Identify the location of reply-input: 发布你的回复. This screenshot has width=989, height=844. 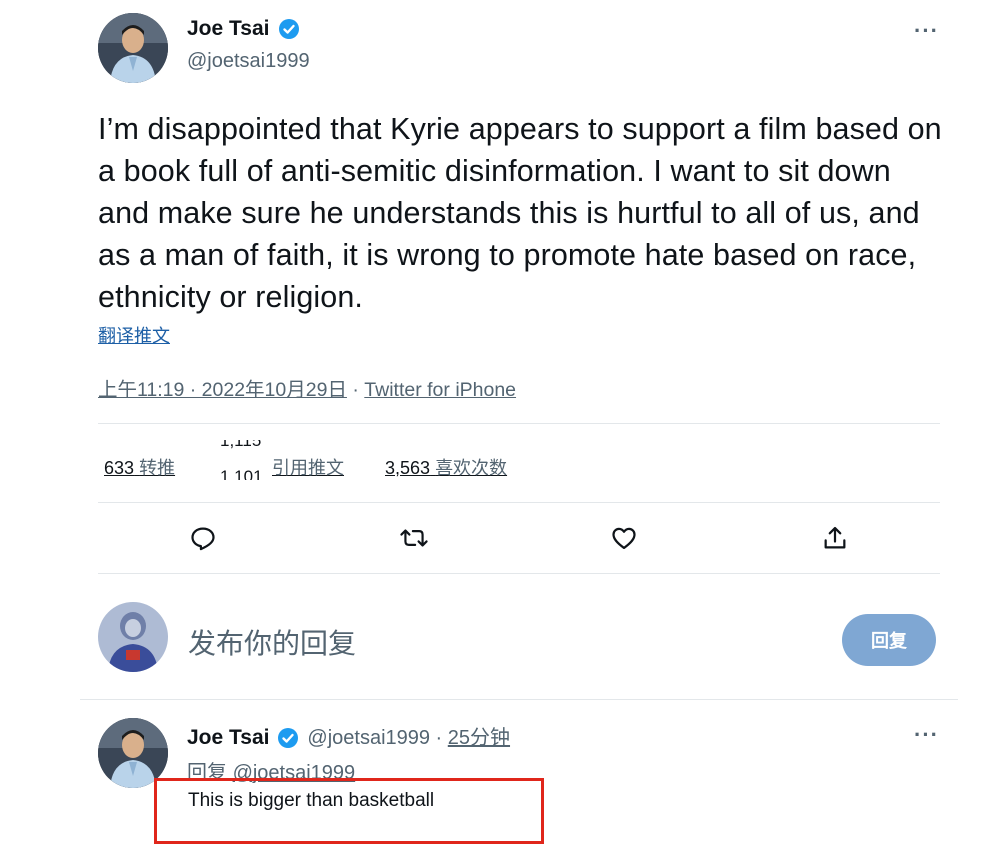
(272, 642).